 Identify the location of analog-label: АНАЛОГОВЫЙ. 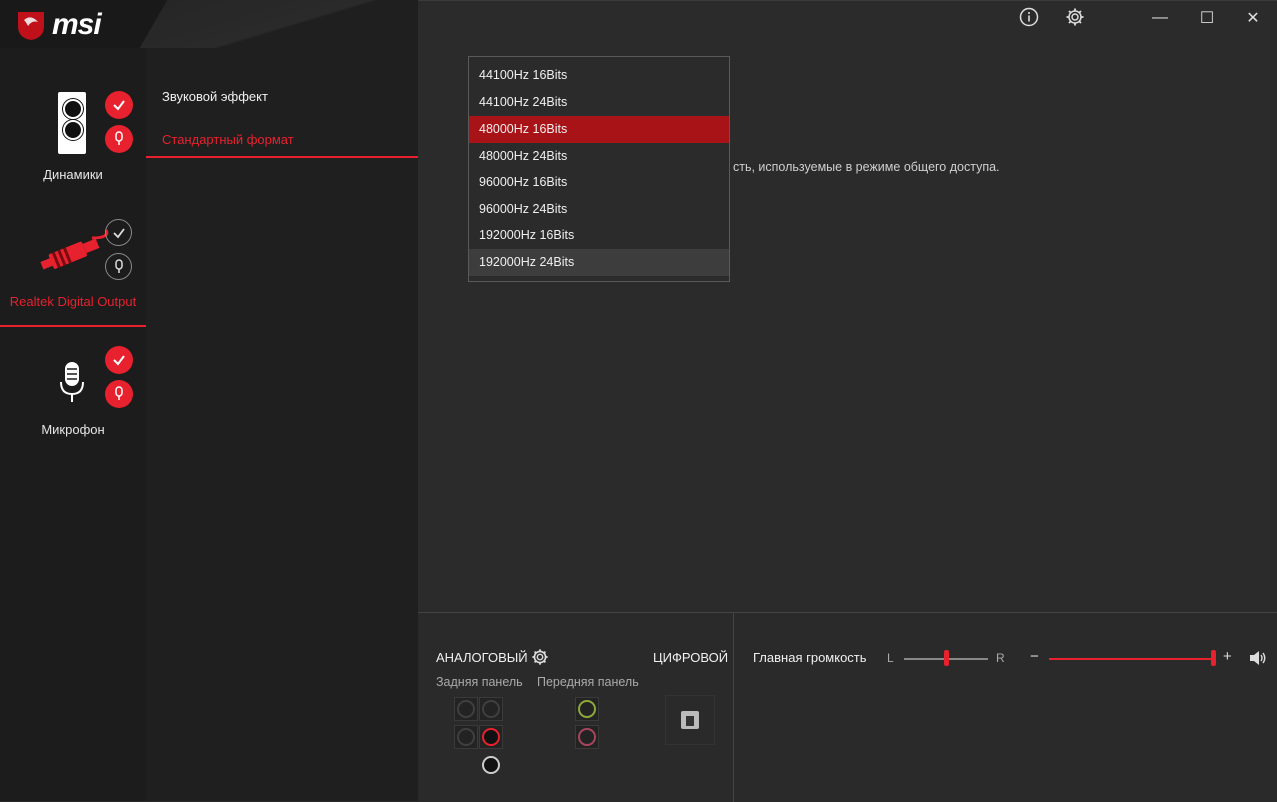
(482, 657).